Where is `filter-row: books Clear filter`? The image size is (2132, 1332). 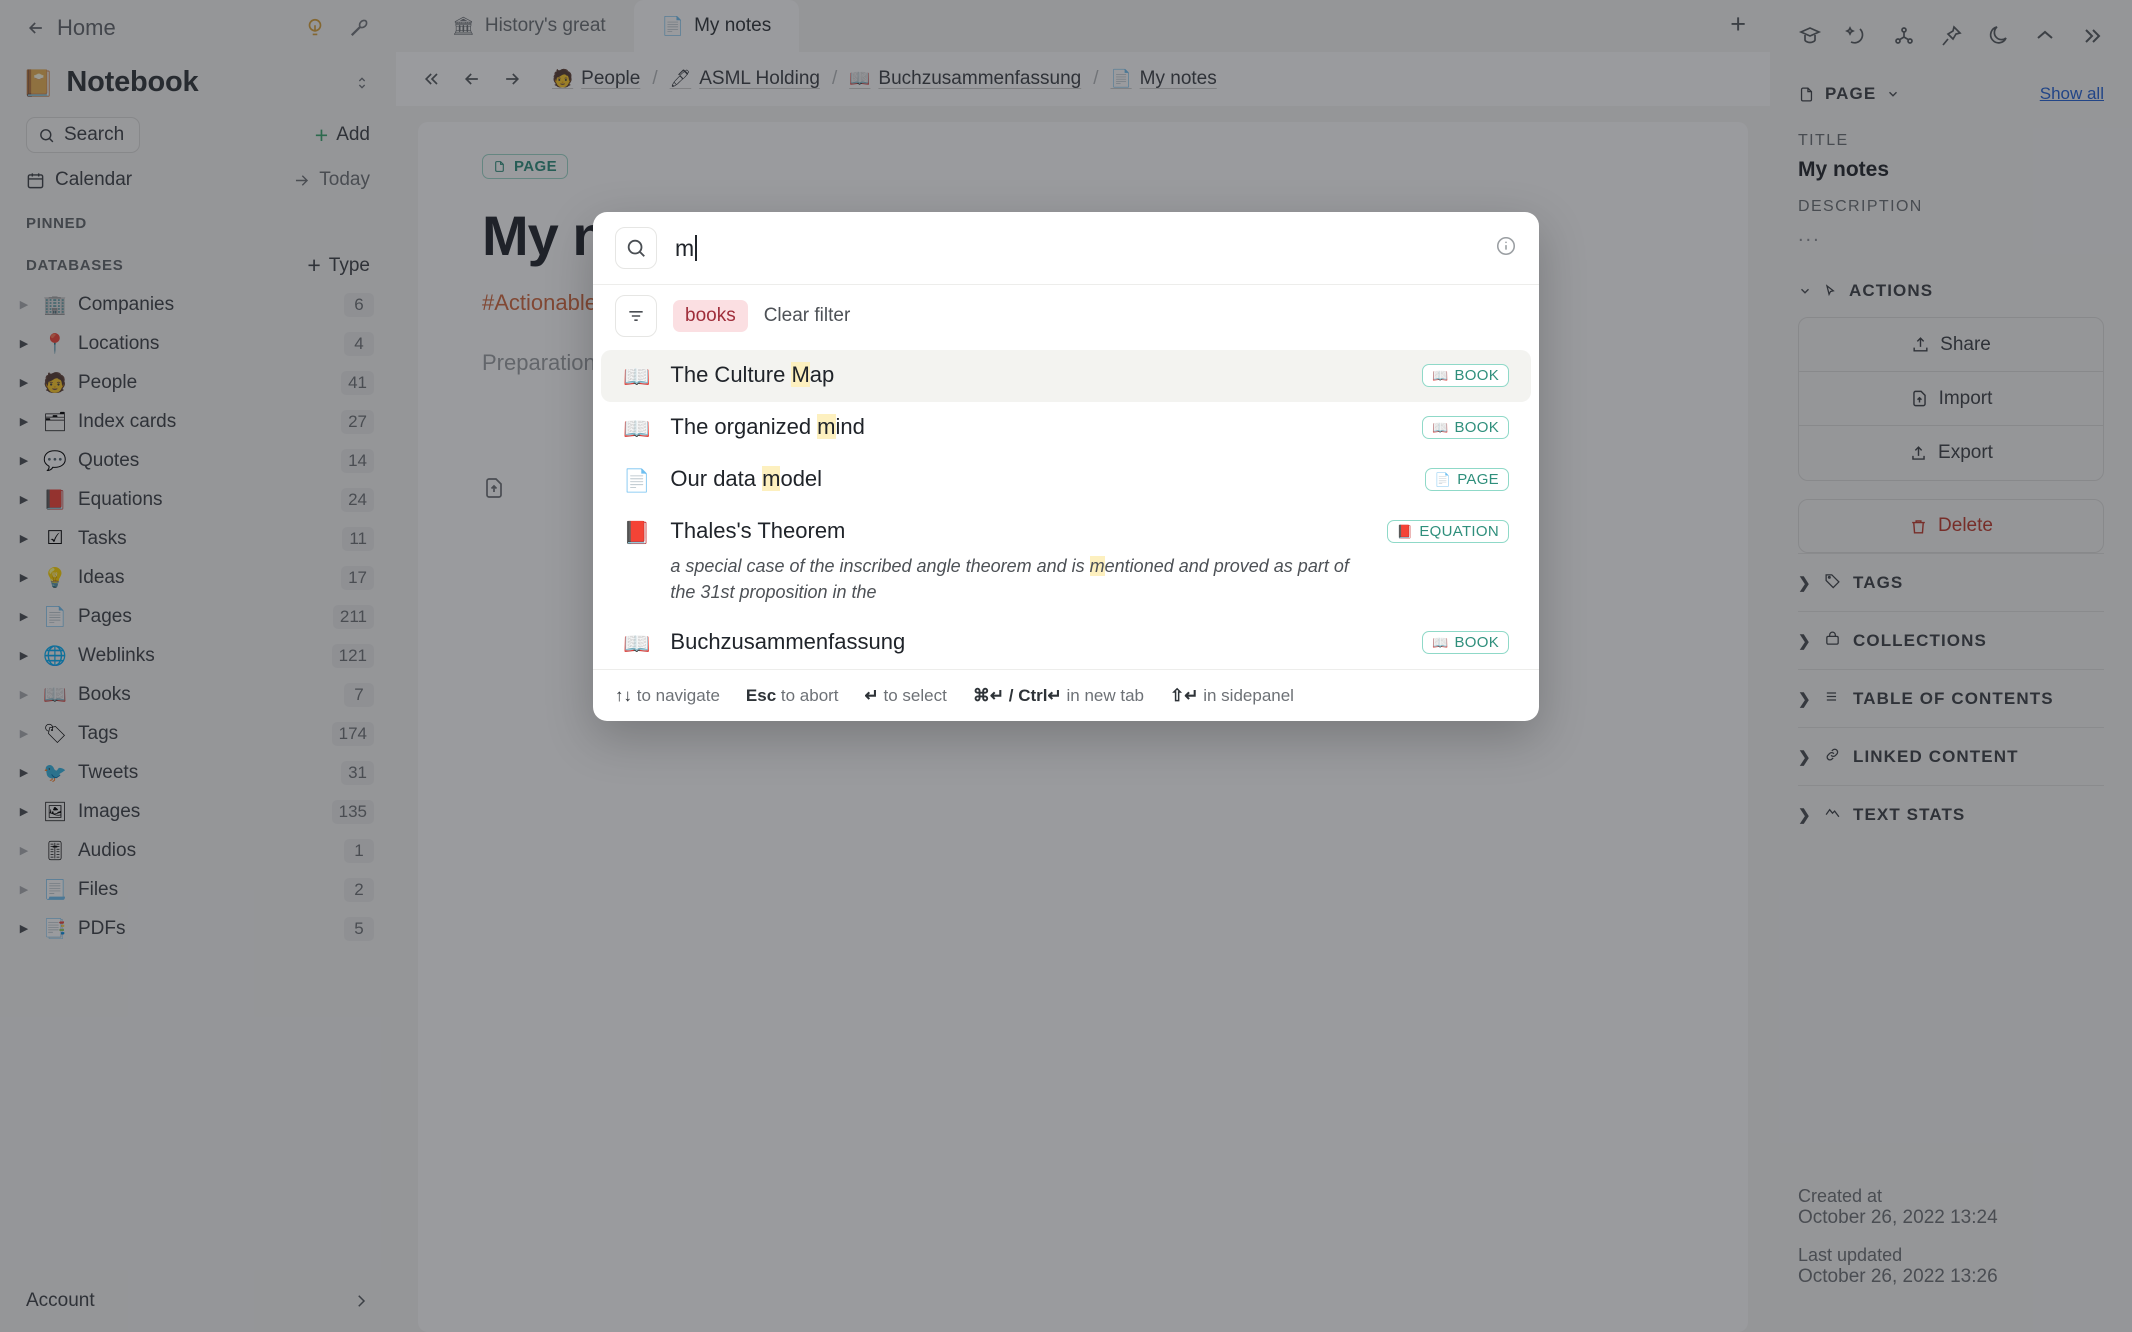 filter-row: books Clear filter is located at coordinates (1066, 315).